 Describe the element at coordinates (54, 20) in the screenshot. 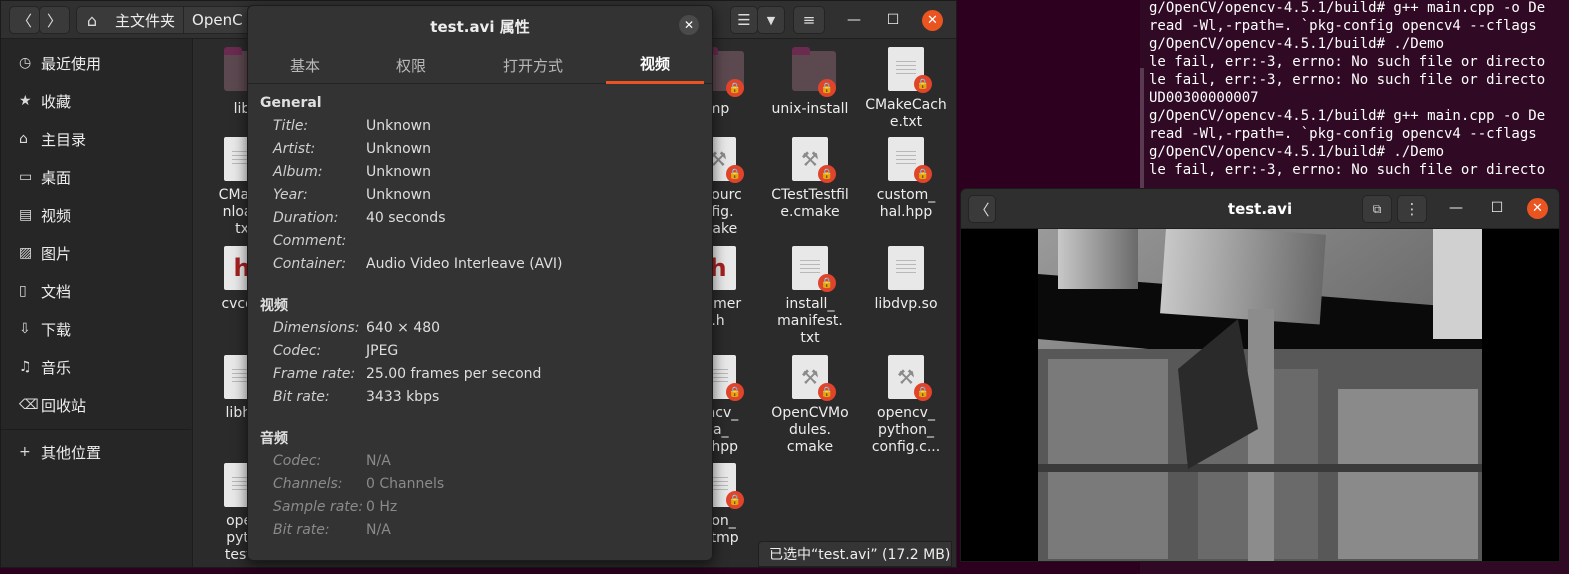

I see `forward-button: 〉` at that location.